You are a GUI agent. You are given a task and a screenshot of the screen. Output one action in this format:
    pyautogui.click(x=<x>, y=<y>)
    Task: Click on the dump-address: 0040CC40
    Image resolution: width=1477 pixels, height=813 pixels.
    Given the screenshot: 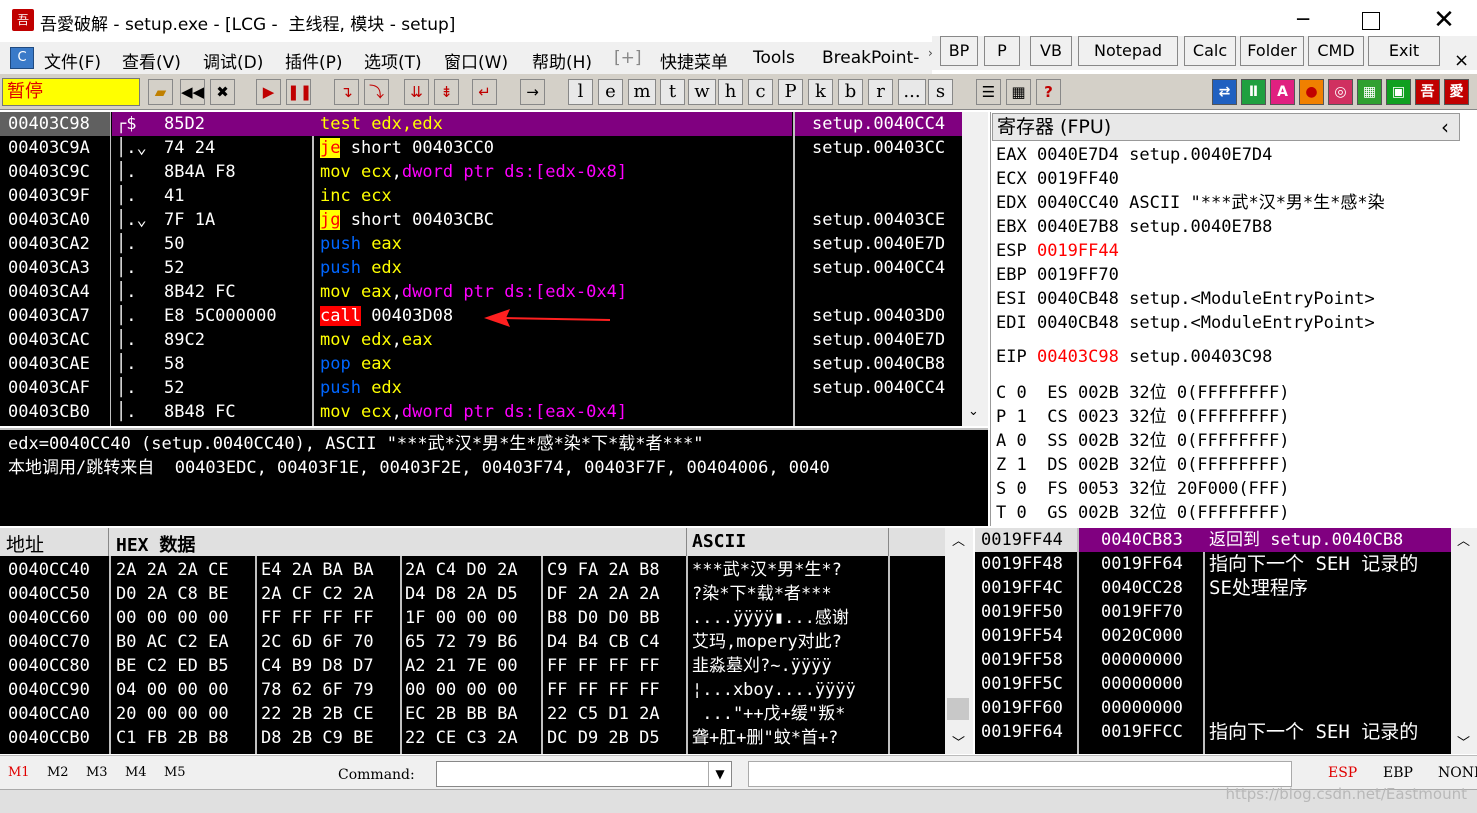 What is the action you would take?
    pyautogui.click(x=49, y=570)
    